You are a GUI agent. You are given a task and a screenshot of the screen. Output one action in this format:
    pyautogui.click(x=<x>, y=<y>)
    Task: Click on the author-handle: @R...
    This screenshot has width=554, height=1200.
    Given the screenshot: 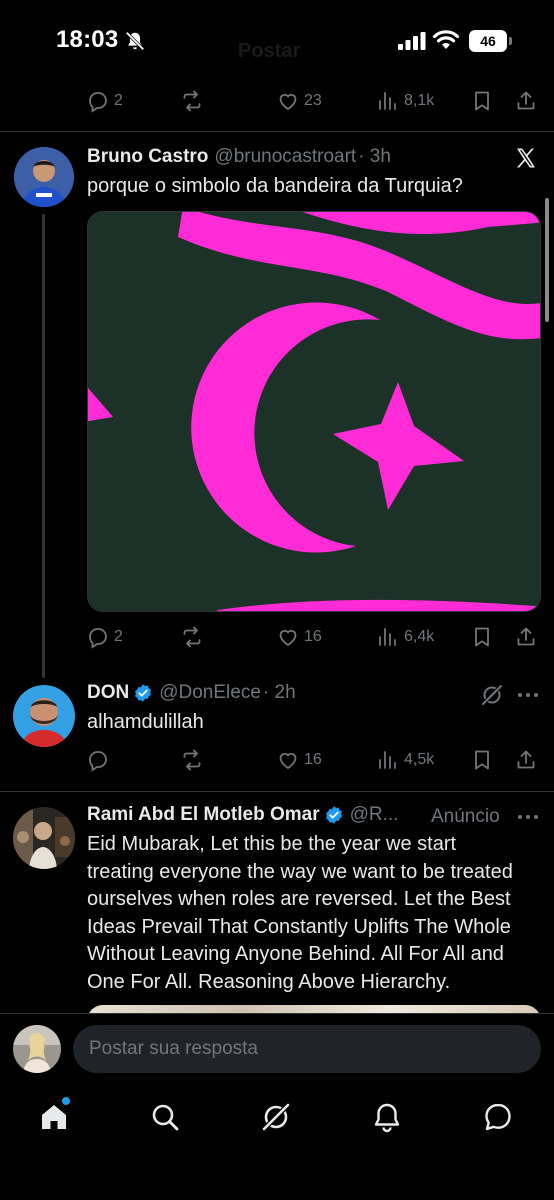 What is the action you would take?
    pyautogui.click(x=374, y=815)
    